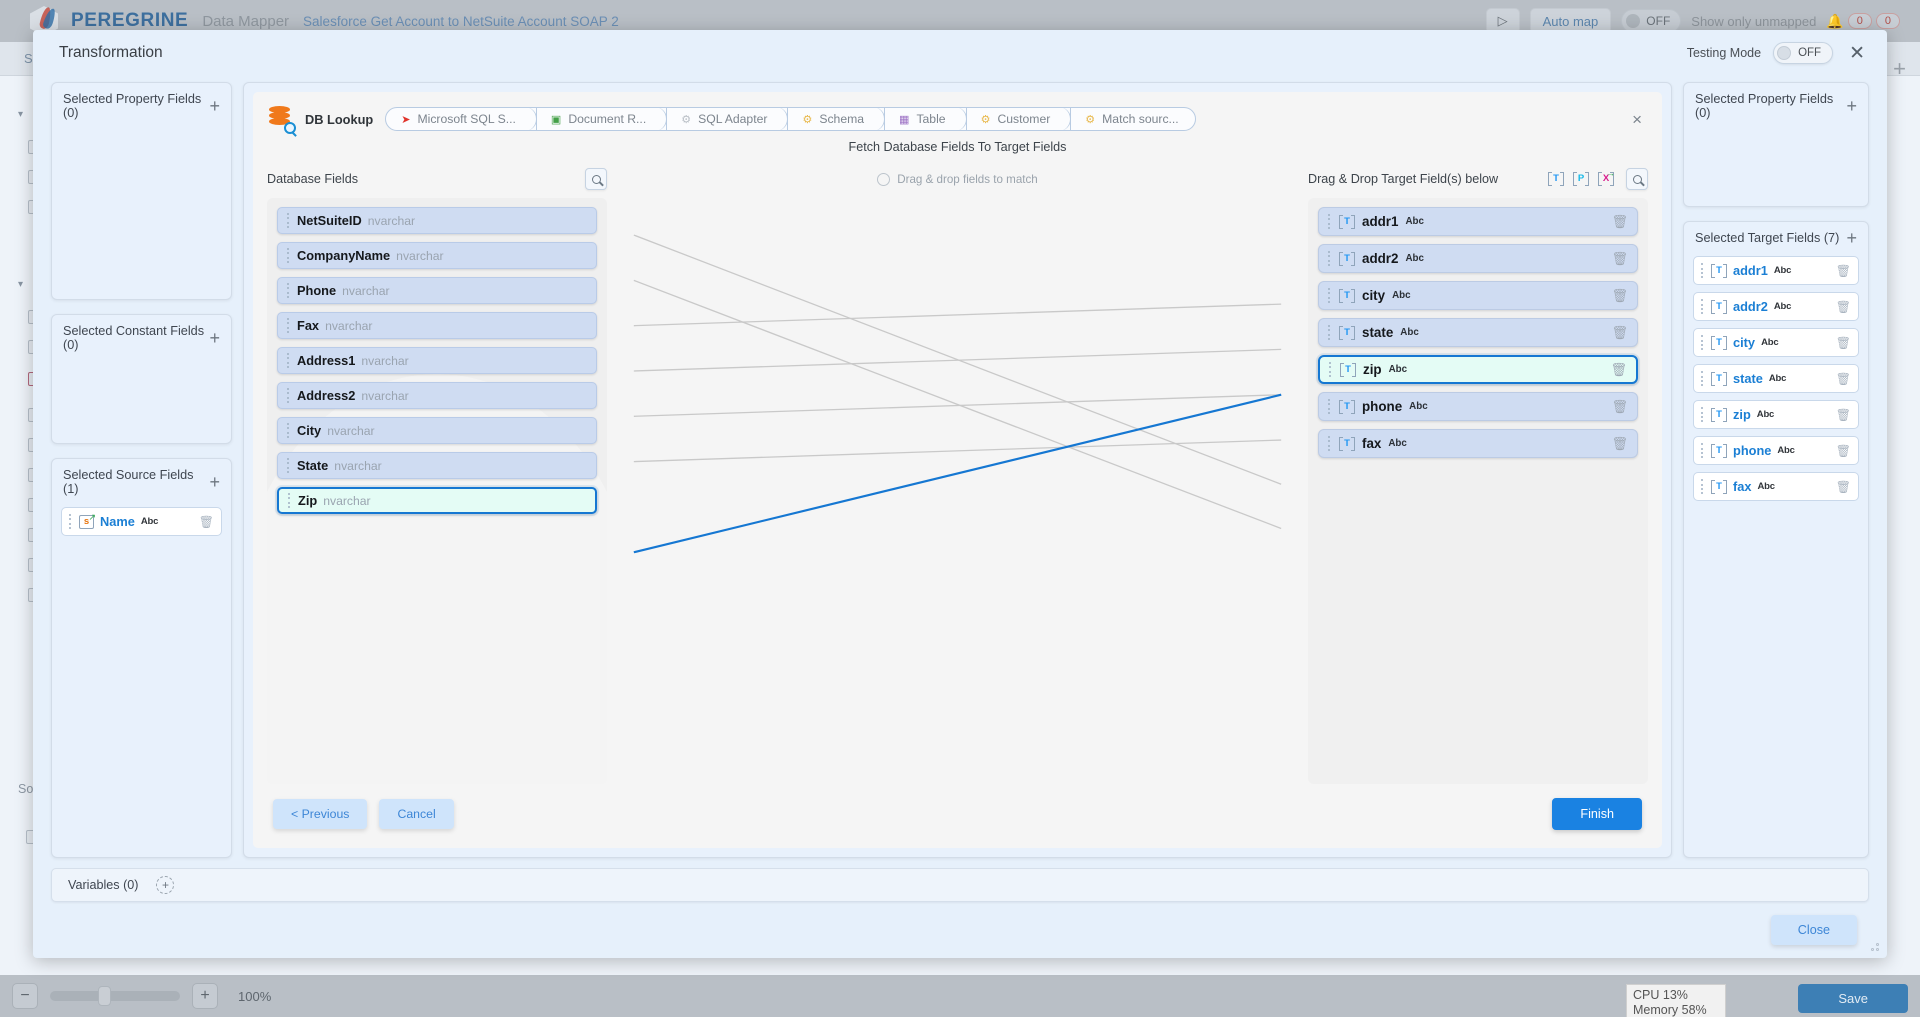 This screenshot has width=1920, height=1017. Describe the element at coordinates (1637, 119) in the screenshot. I see `close-icon: ×` at that location.